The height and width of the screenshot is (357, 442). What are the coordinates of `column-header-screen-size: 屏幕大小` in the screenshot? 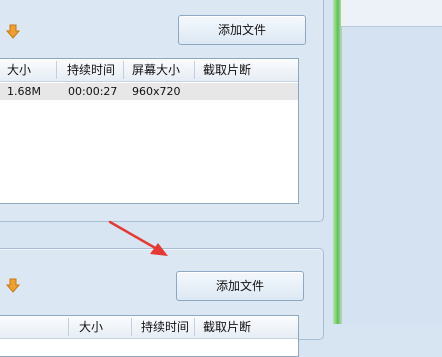 It's located at (159, 70).